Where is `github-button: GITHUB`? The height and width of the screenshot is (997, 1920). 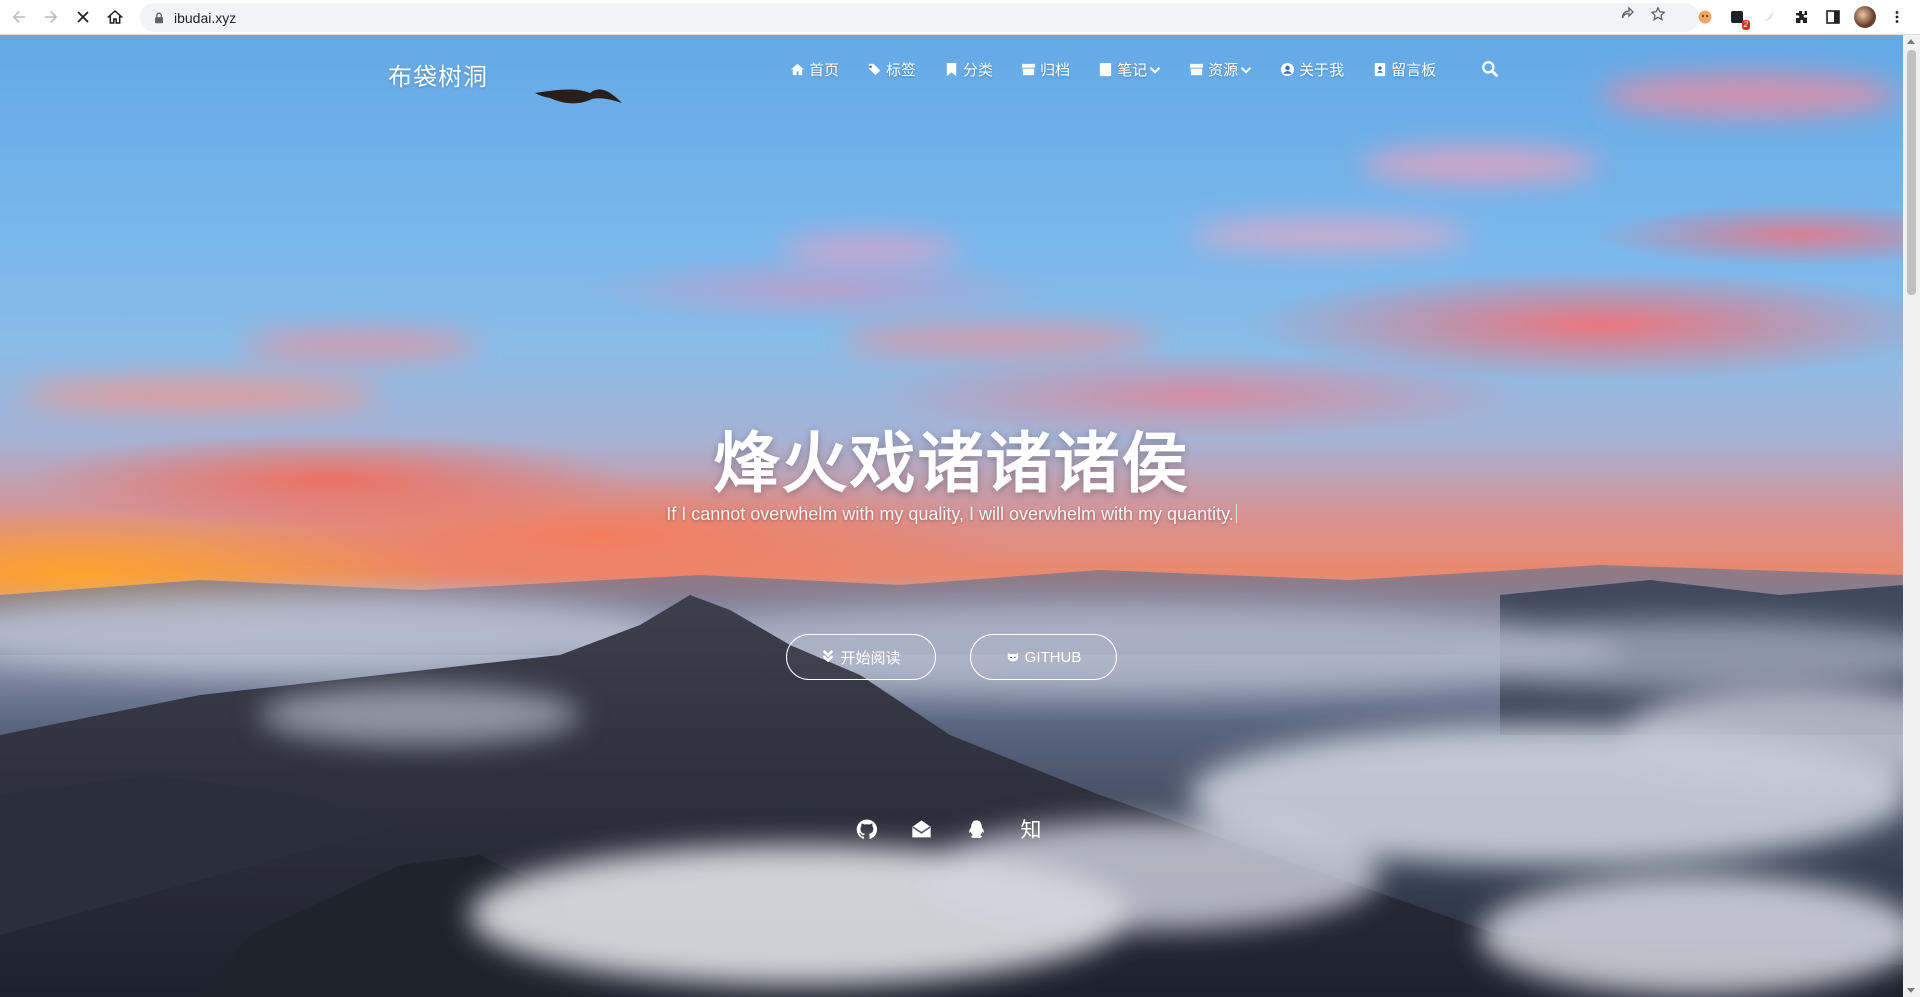
github-button: GITHUB is located at coordinates (1043, 657).